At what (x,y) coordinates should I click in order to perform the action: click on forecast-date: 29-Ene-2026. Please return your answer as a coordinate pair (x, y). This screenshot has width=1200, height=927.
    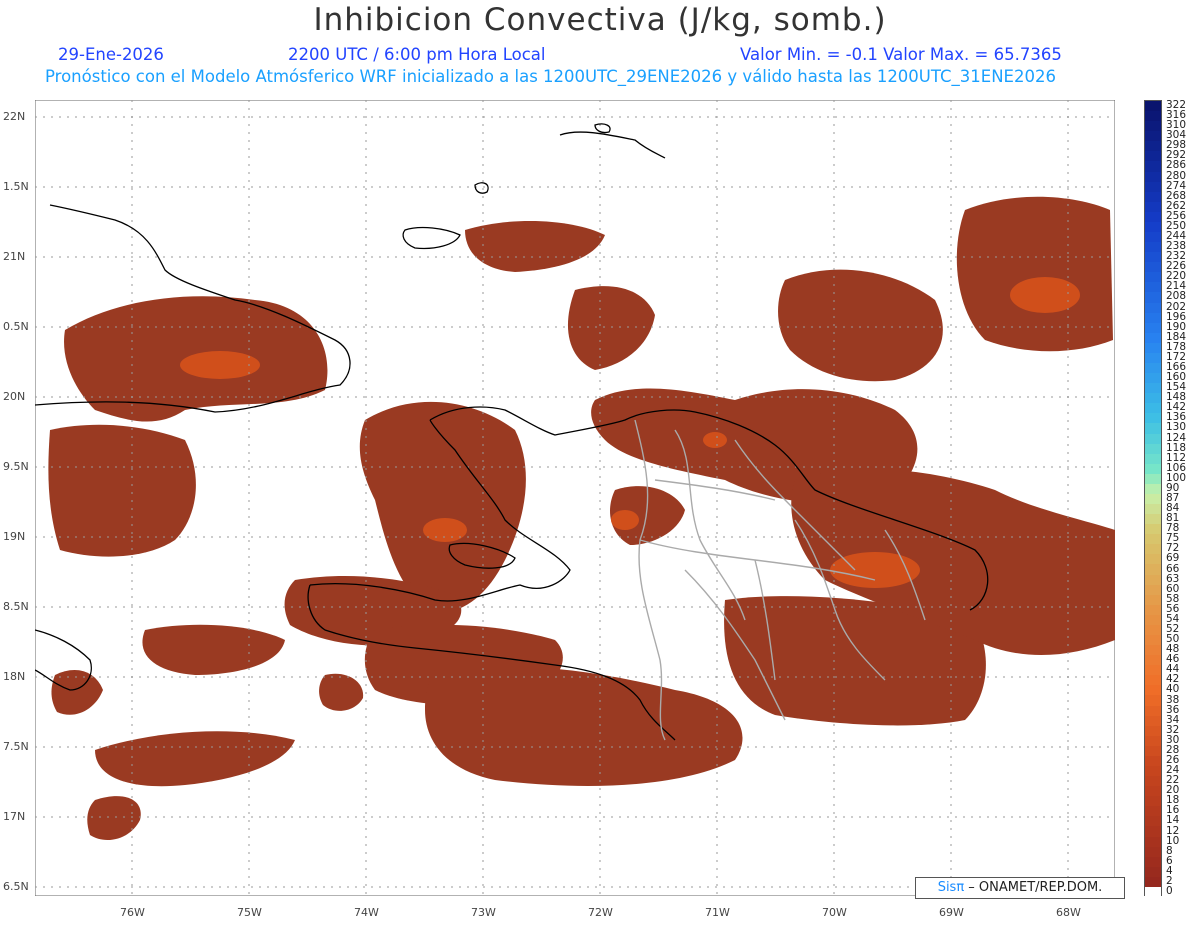
    Looking at the image, I should click on (111, 54).